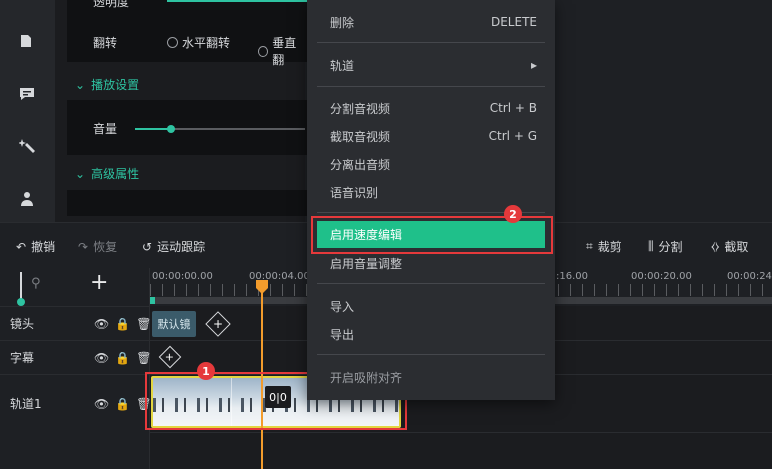 The width and height of the screenshot is (772, 469). I want to click on left-icon-rail, so click(27, 111).